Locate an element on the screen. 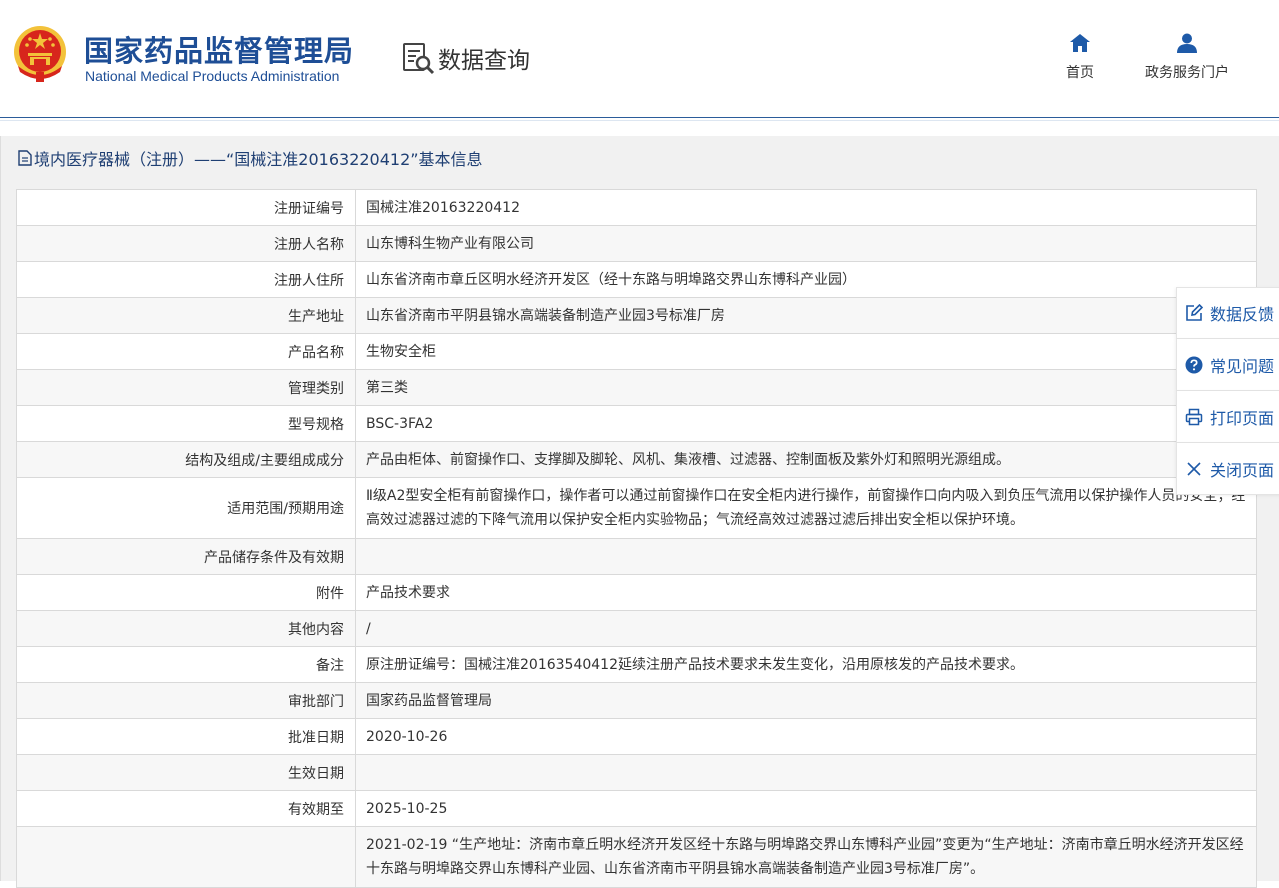  field-value: 国家药品监督管理局 is located at coordinates (806, 700).